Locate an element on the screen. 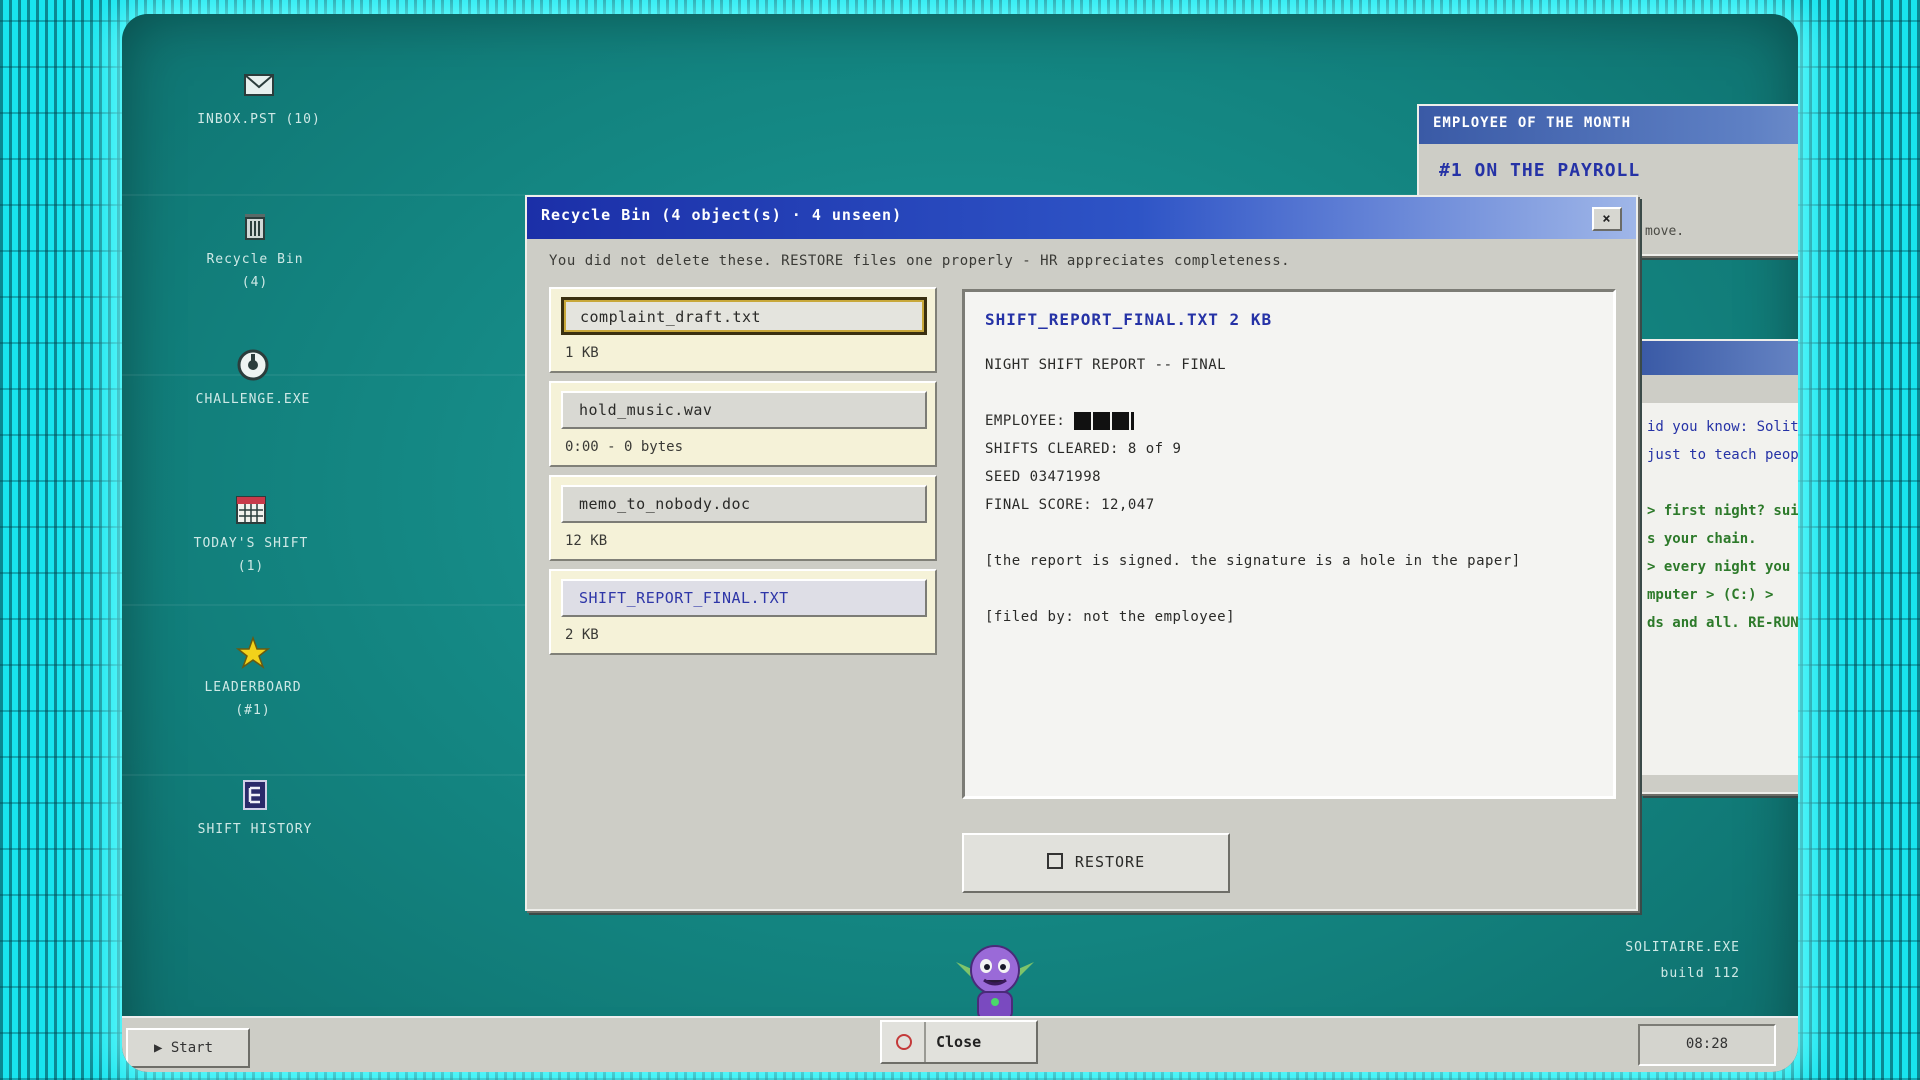 Image resolution: width=1920 pixels, height=1080 pixels. start-button: ▶ Start is located at coordinates (188, 1048).